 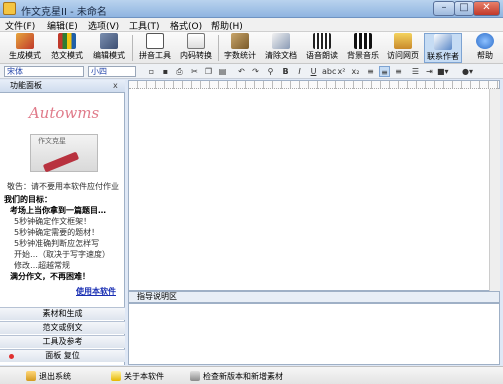 I want to click on goal-item: 5秒钟确定需要的题材！, so click(x=57, y=232).